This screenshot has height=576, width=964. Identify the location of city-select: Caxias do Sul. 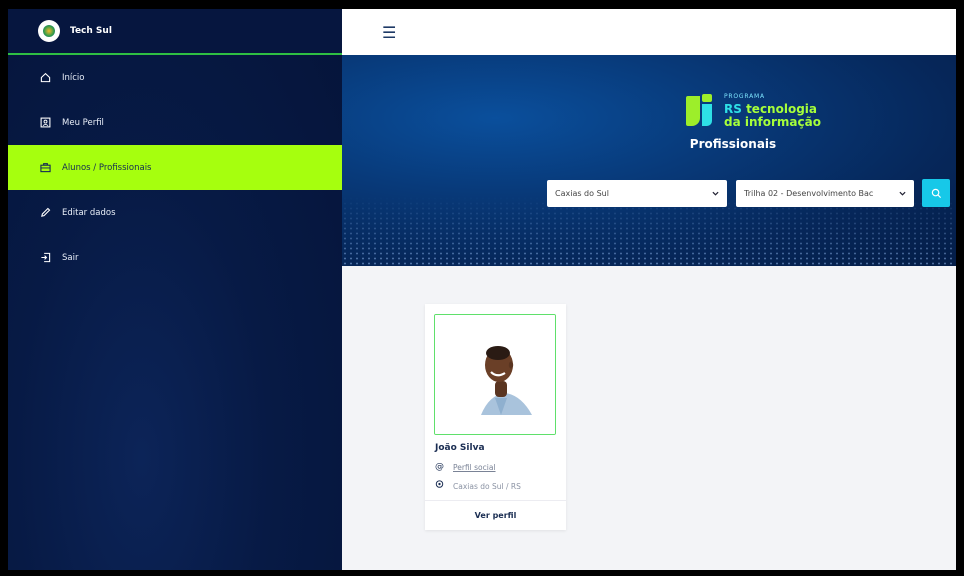
(637, 193).